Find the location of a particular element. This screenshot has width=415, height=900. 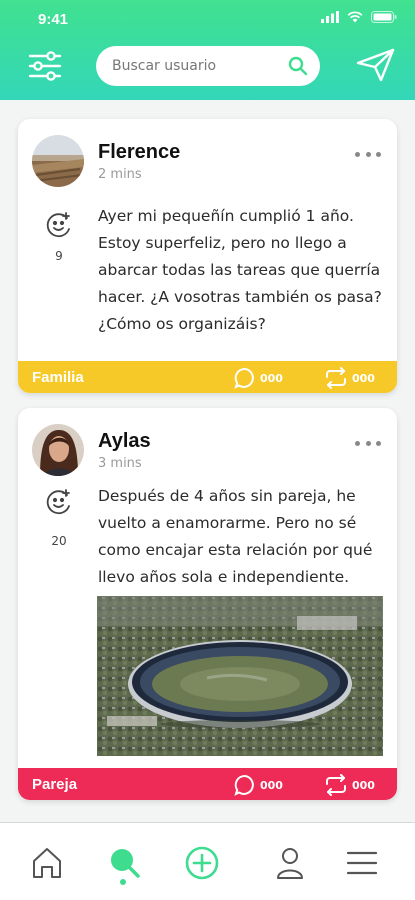

reaction-button: 9 is located at coordinates (59, 237).